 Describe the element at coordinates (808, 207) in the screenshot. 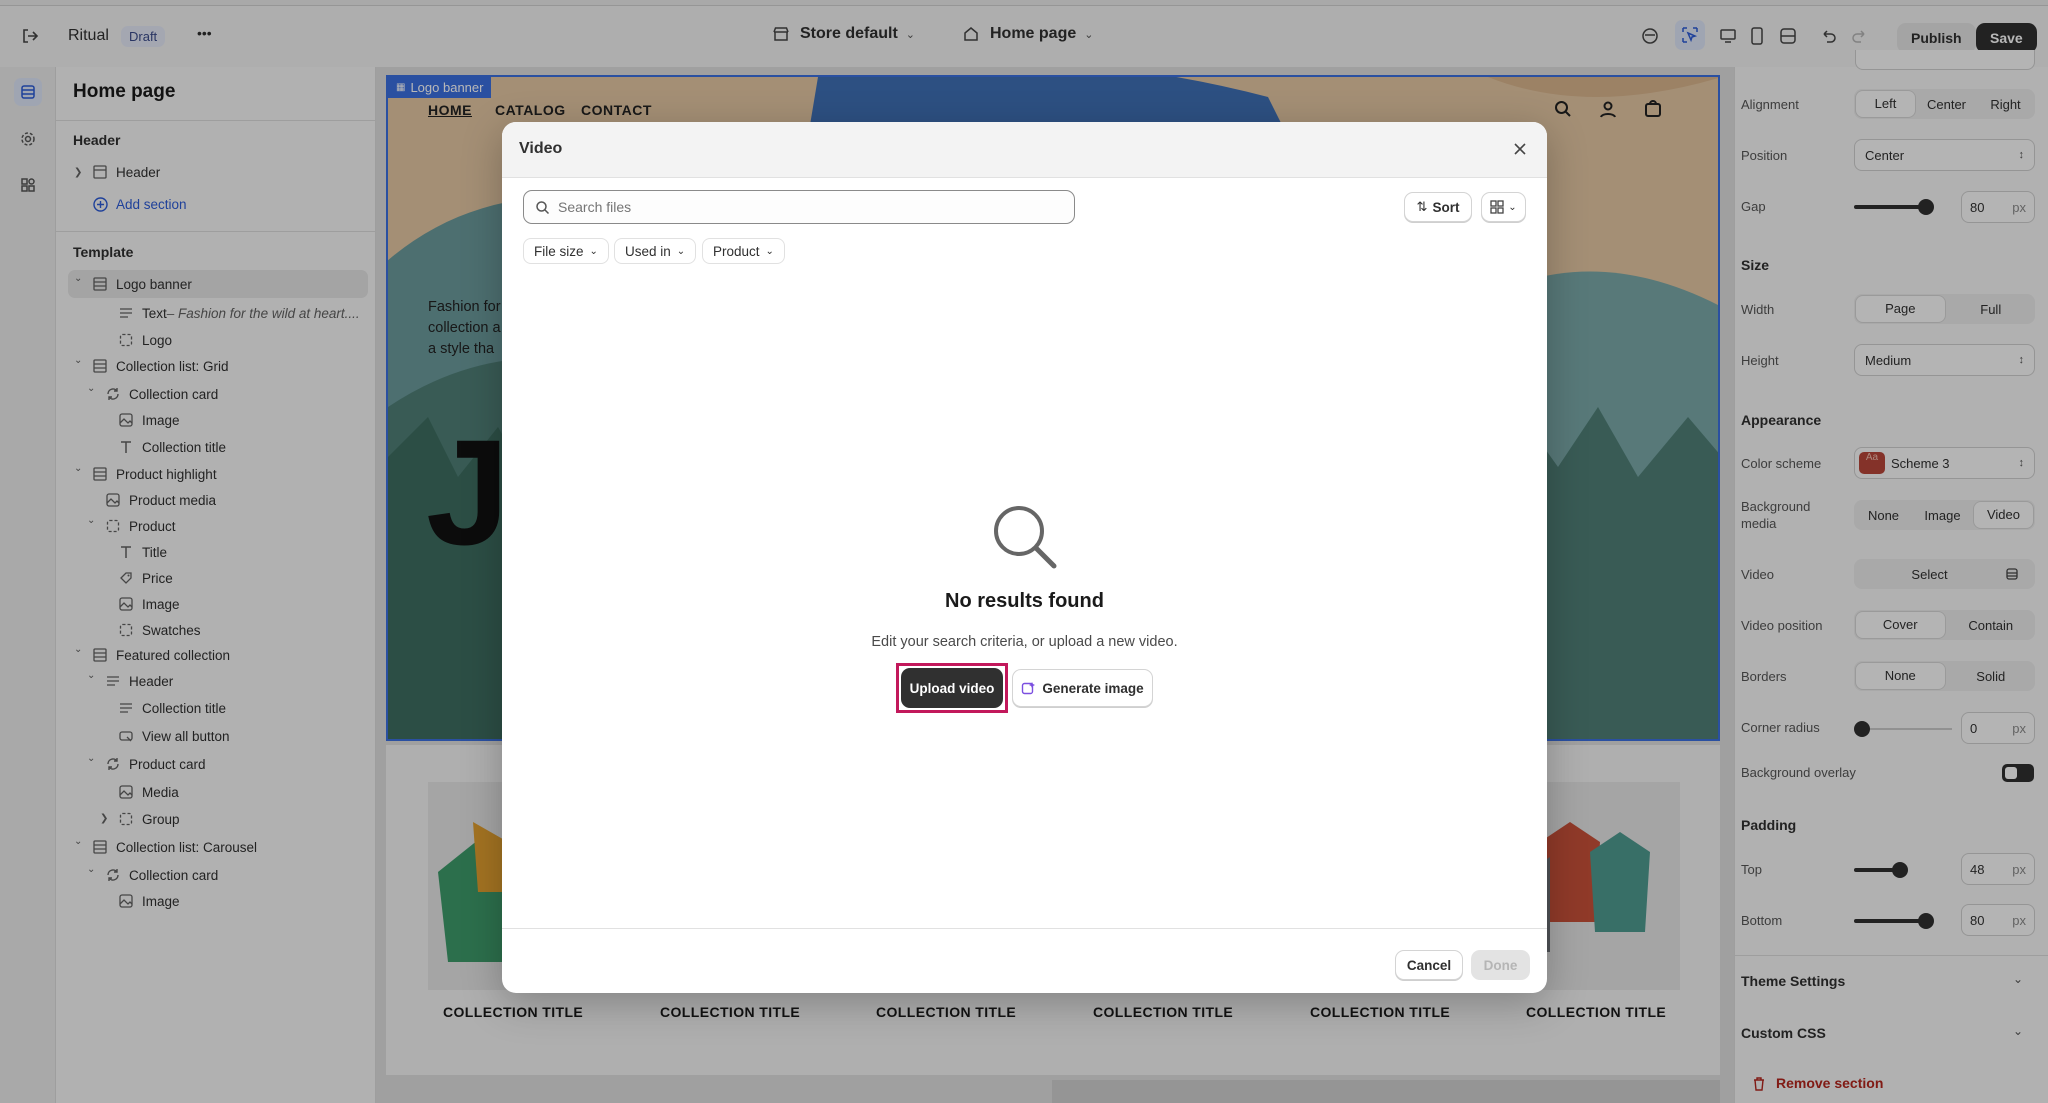

I see `search-input` at that location.